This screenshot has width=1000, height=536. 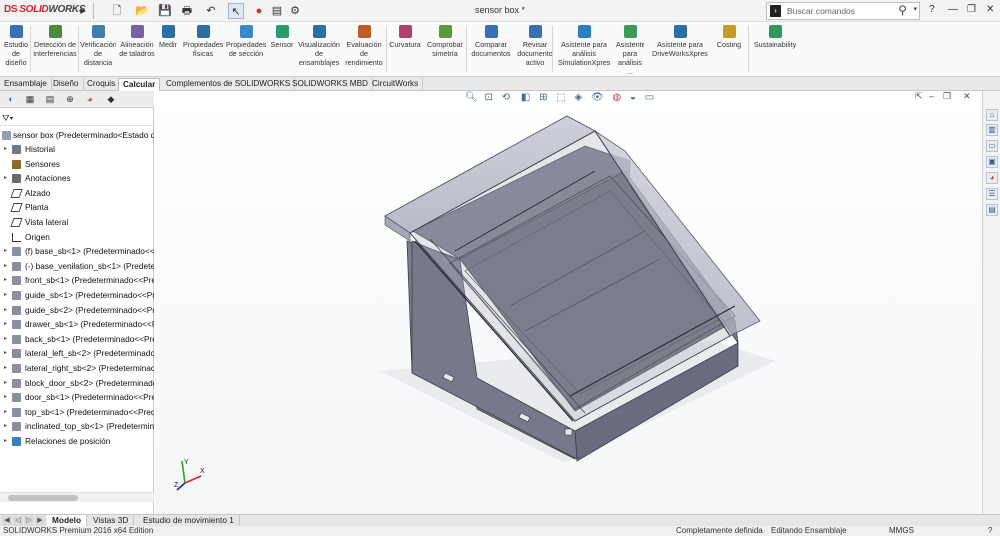 I want to click on close-icon: ✕, so click(x=990, y=9).